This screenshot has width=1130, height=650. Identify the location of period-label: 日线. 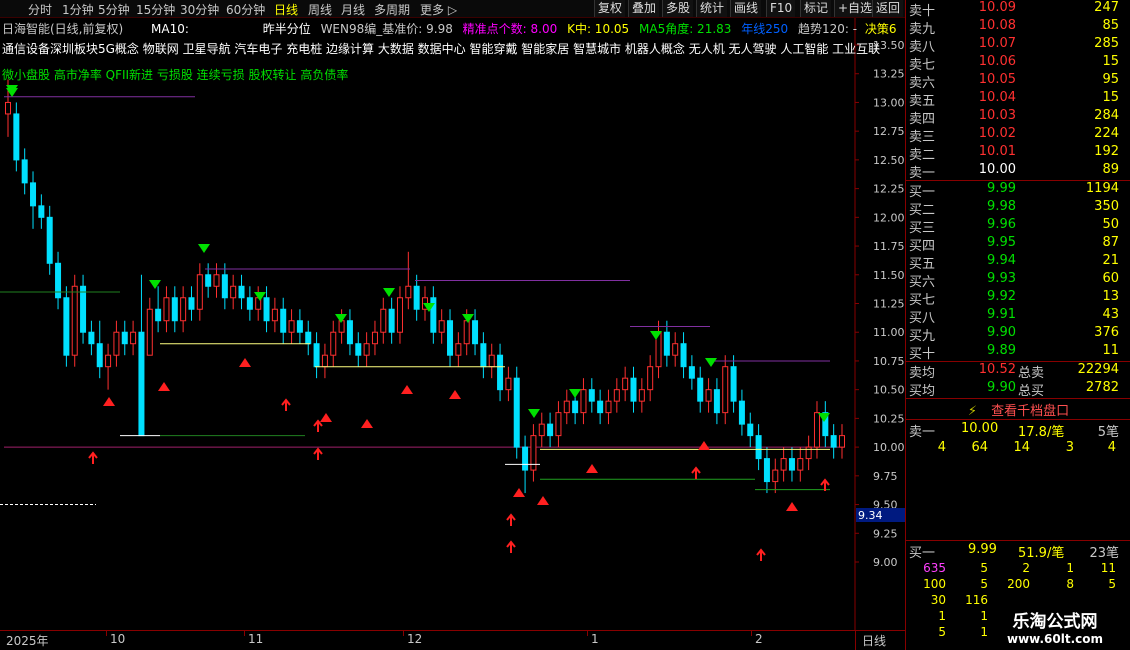
(874, 641).